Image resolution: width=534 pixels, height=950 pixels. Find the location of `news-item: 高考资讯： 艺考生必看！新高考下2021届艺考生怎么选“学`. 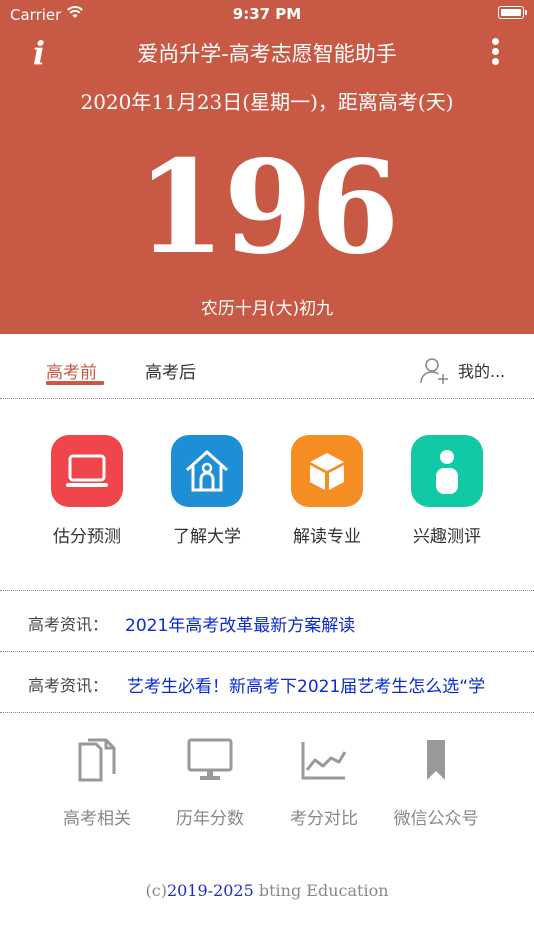

news-item: 高考资讯： 艺考生必看！新高考下2021届艺考生怎么选“学 is located at coordinates (267, 687).